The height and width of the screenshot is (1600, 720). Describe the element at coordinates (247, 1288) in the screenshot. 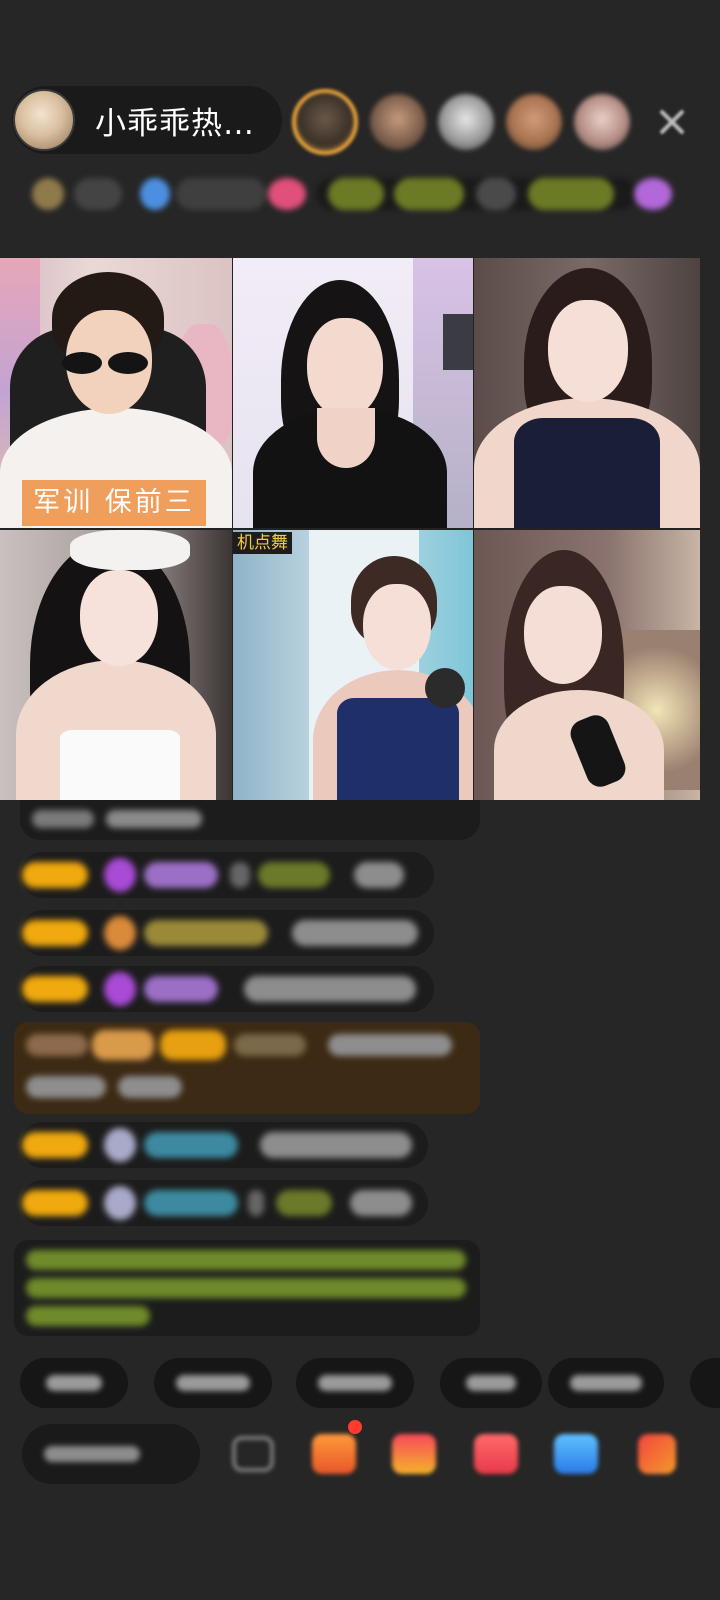

I see `system-notice` at that location.